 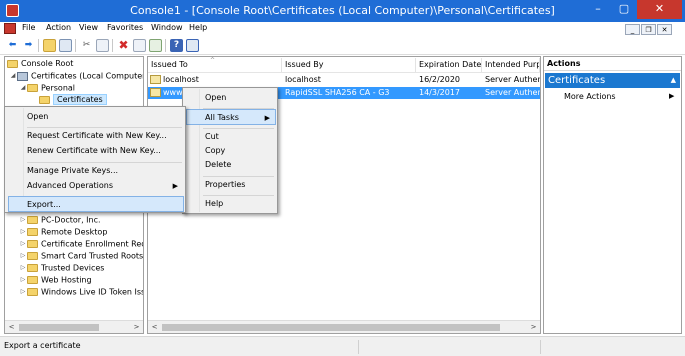 I want to click on actions-section-certificates: Certificates ▲, so click(x=612, y=80).